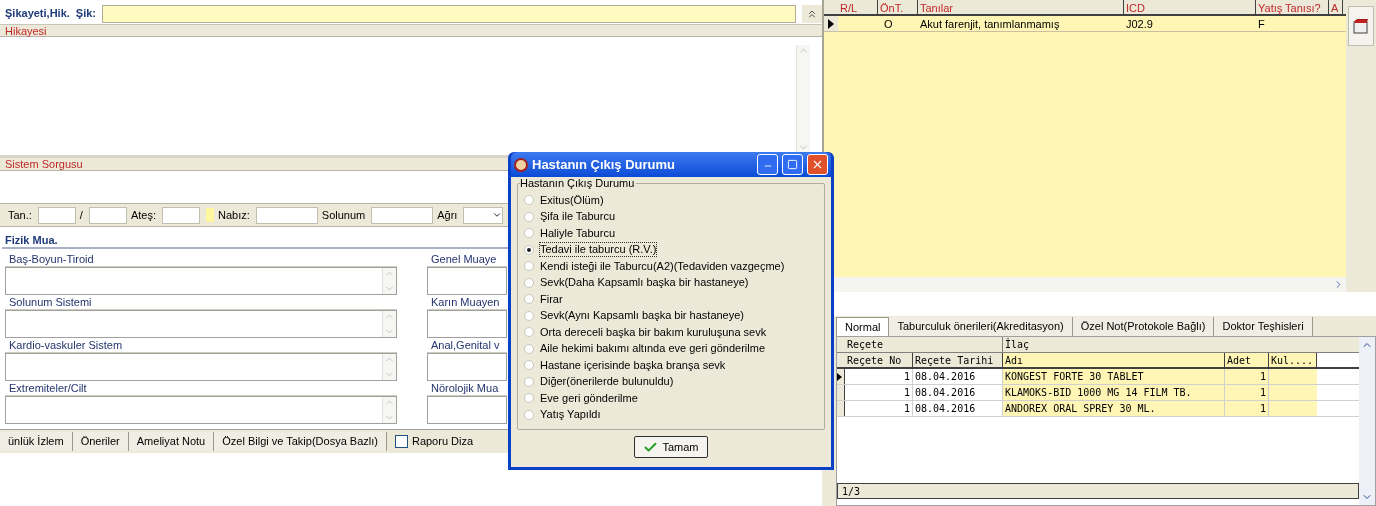 The height and width of the screenshot is (506, 1376). Describe the element at coordinates (577, 217) in the screenshot. I see `radio-label: Şifa ile Taburcu` at that location.